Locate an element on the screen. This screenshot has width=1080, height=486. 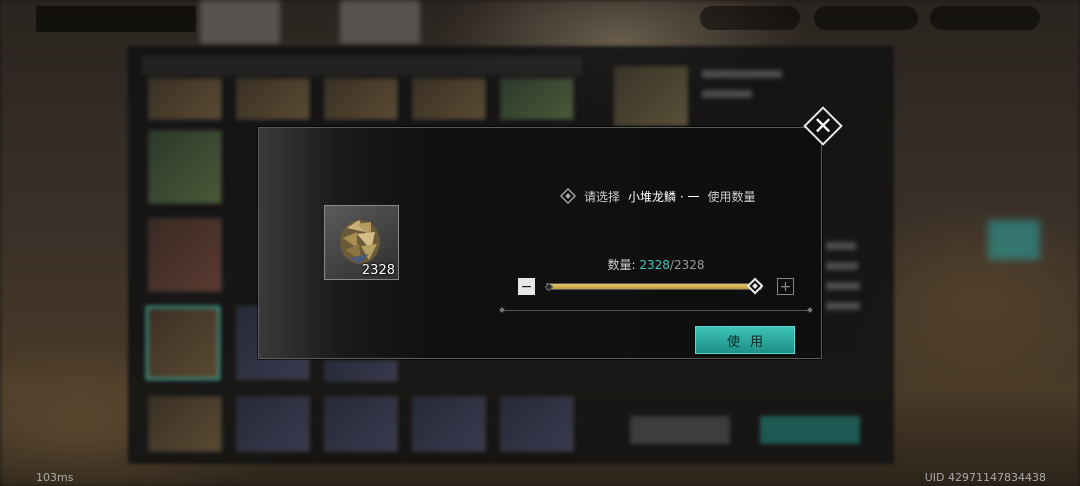
decrease-quantity-button: − is located at coordinates (526, 286).